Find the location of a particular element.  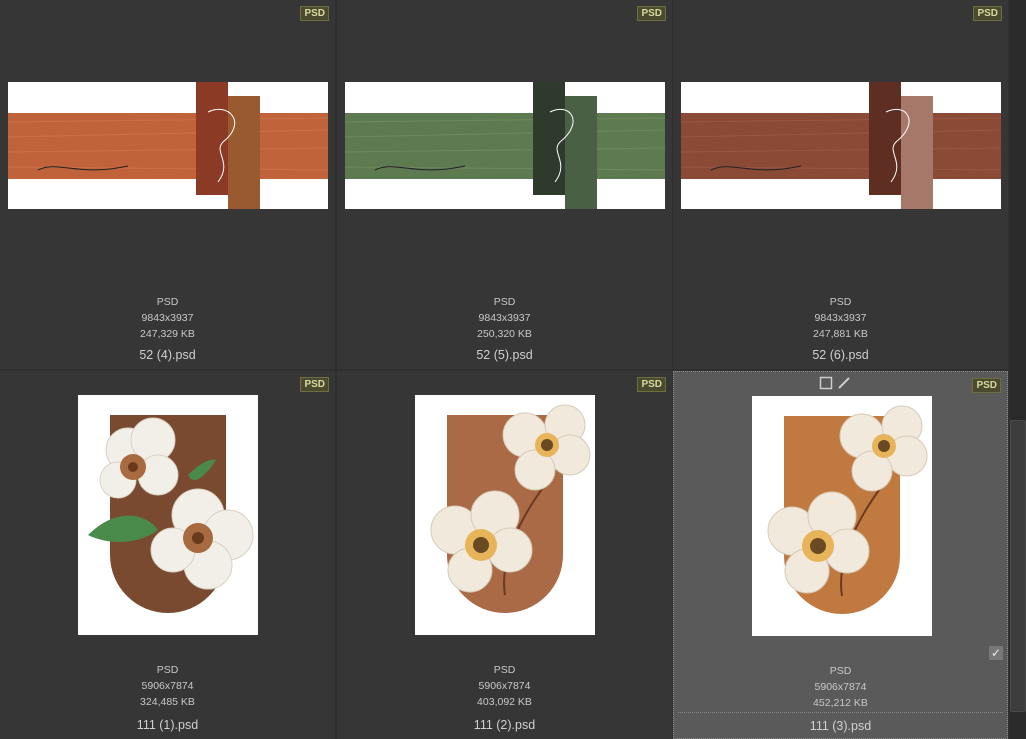

file-size: 403,092 KB is located at coordinates (504, 702).